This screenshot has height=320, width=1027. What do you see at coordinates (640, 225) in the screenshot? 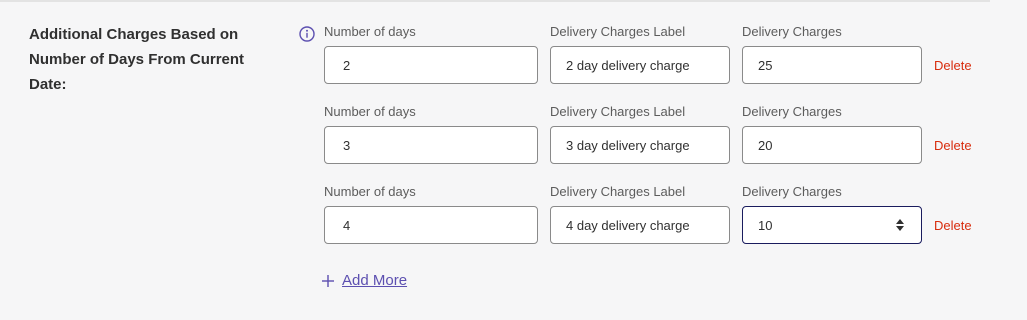
I see `charge-label-input: 4 day delivery charge` at bounding box center [640, 225].